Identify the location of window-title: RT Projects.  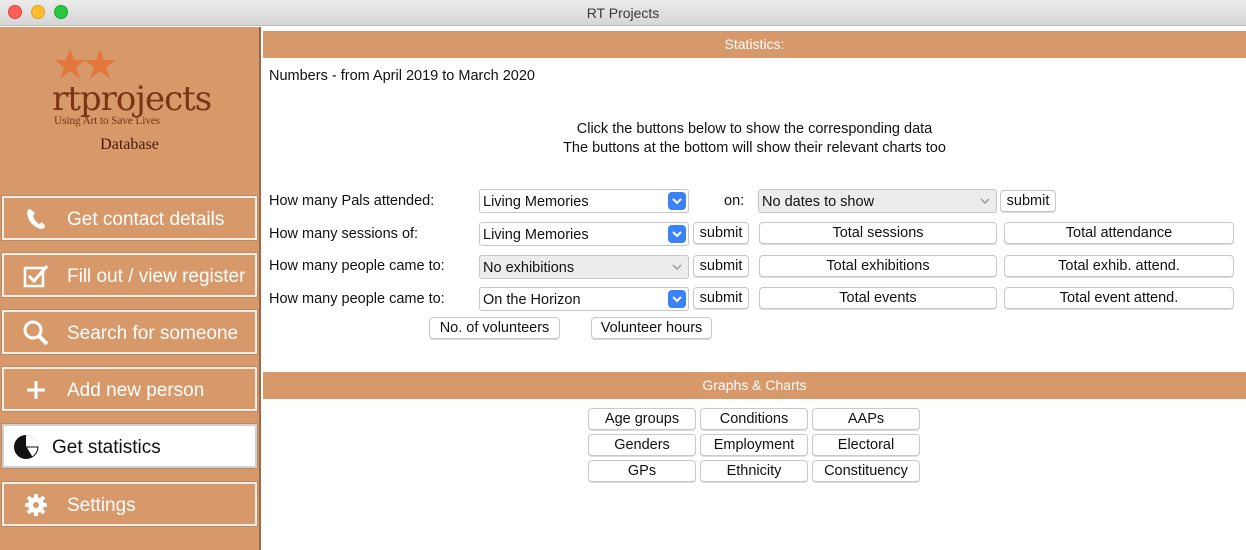
(623, 13).